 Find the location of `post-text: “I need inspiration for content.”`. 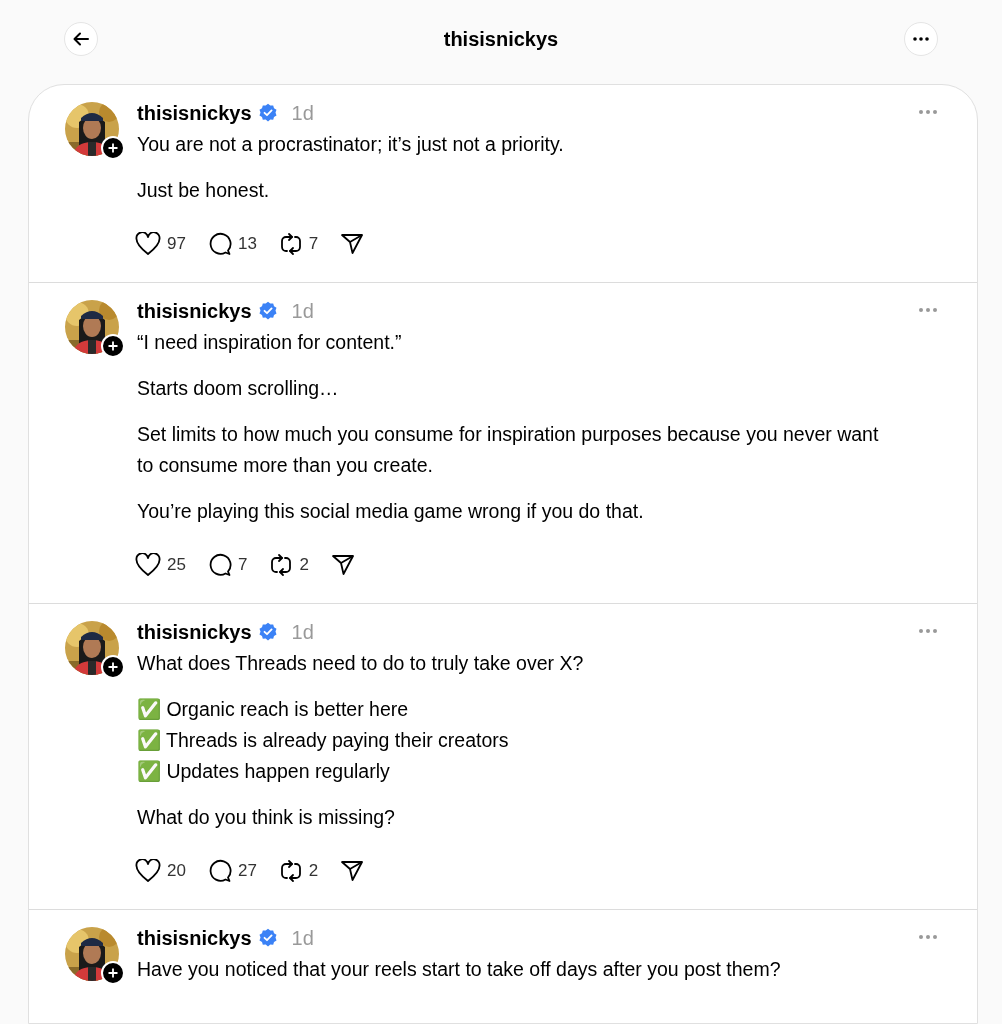

post-text: “I need inspiration for content.” is located at coordinates (270, 342).